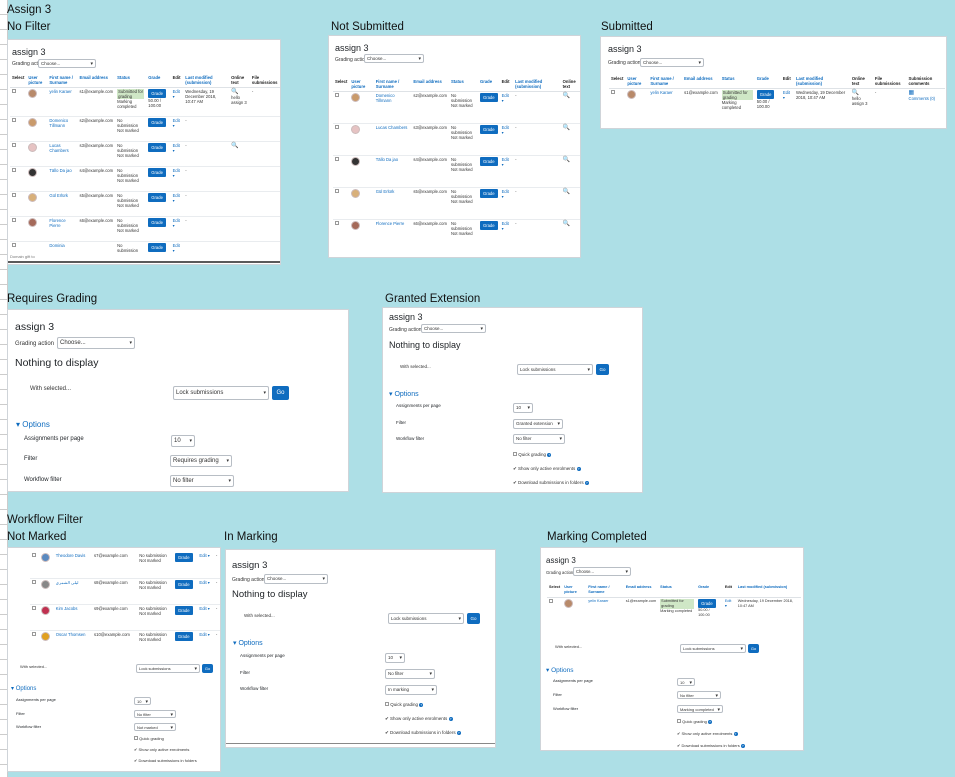  What do you see at coordinates (912, 93) in the screenshot?
I see `comment-icon: ▦` at bounding box center [912, 93].